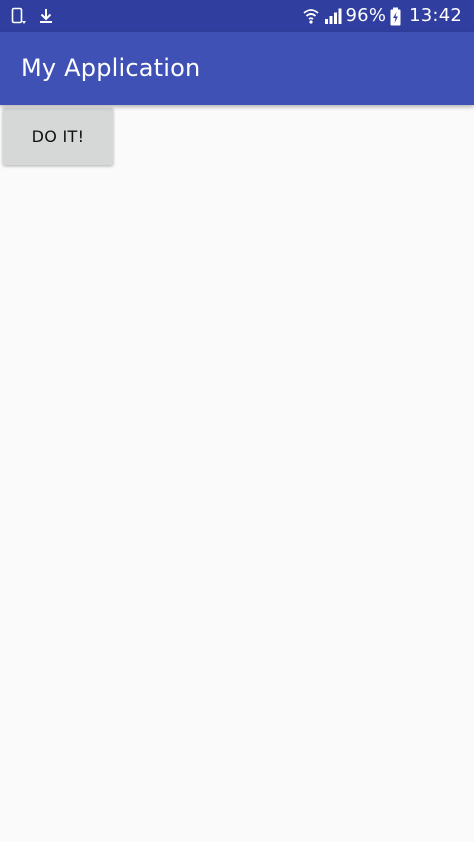 Image resolution: width=474 pixels, height=842 pixels. I want to click on status-bar: 96% 13:42, so click(237, 16).